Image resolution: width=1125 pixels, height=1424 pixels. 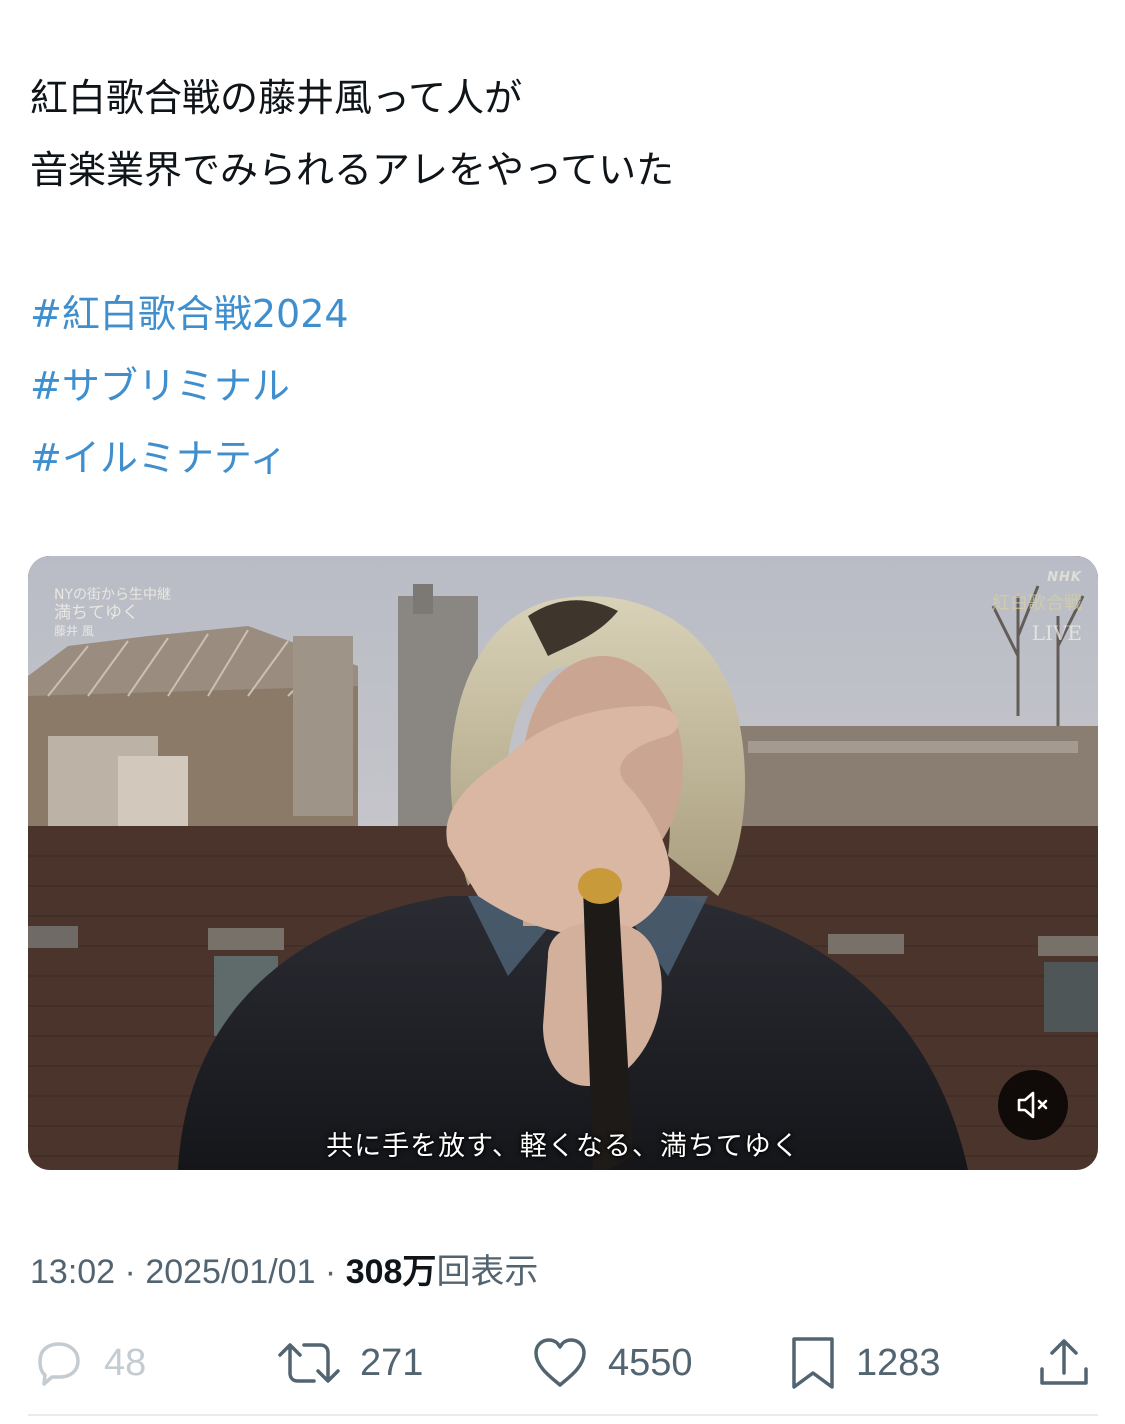 What do you see at coordinates (391, 1272) in the screenshot?
I see `view-count: 308万` at bounding box center [391, 1272].